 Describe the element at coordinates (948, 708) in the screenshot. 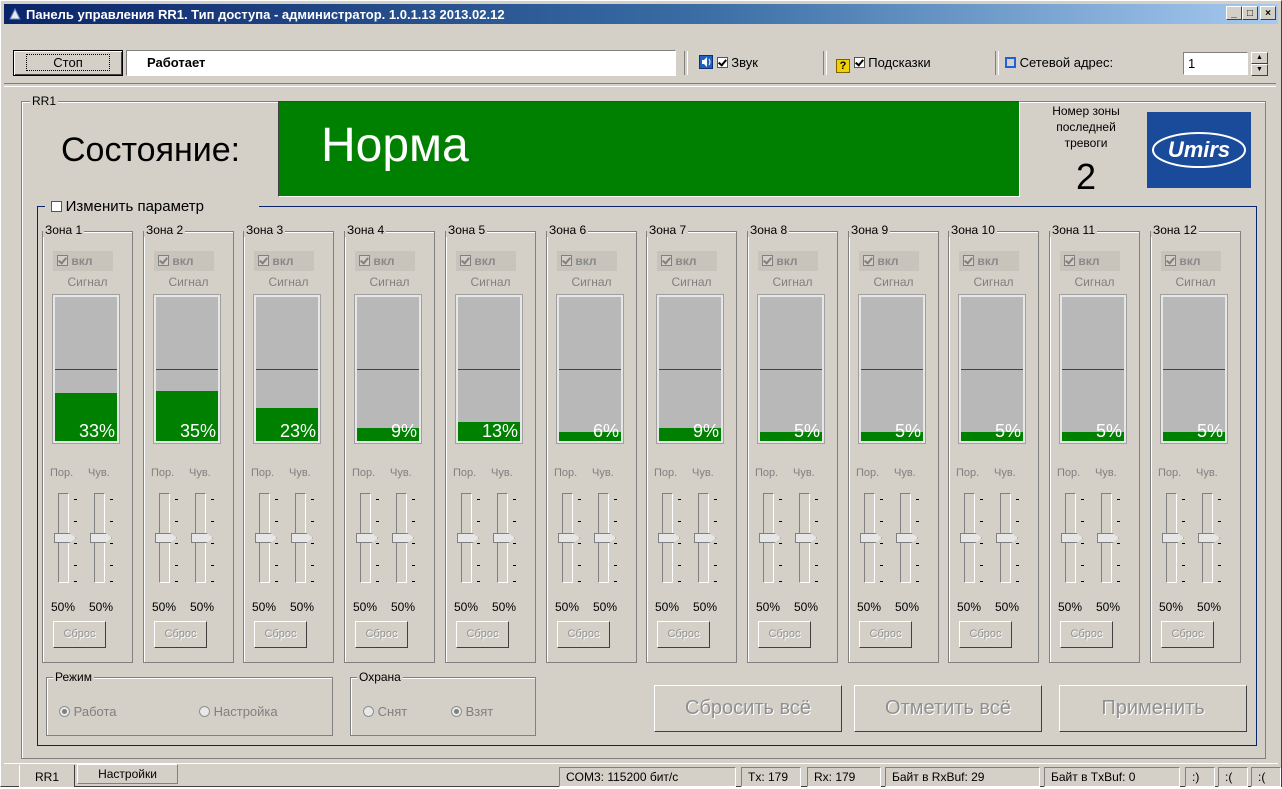

I see `mark-all-button: Отметить всё` at that location.